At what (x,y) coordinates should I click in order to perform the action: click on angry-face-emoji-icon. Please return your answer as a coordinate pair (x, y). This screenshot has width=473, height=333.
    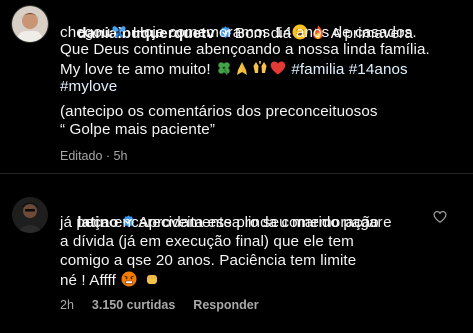
    Looking at the image, I should click on (129, 279).